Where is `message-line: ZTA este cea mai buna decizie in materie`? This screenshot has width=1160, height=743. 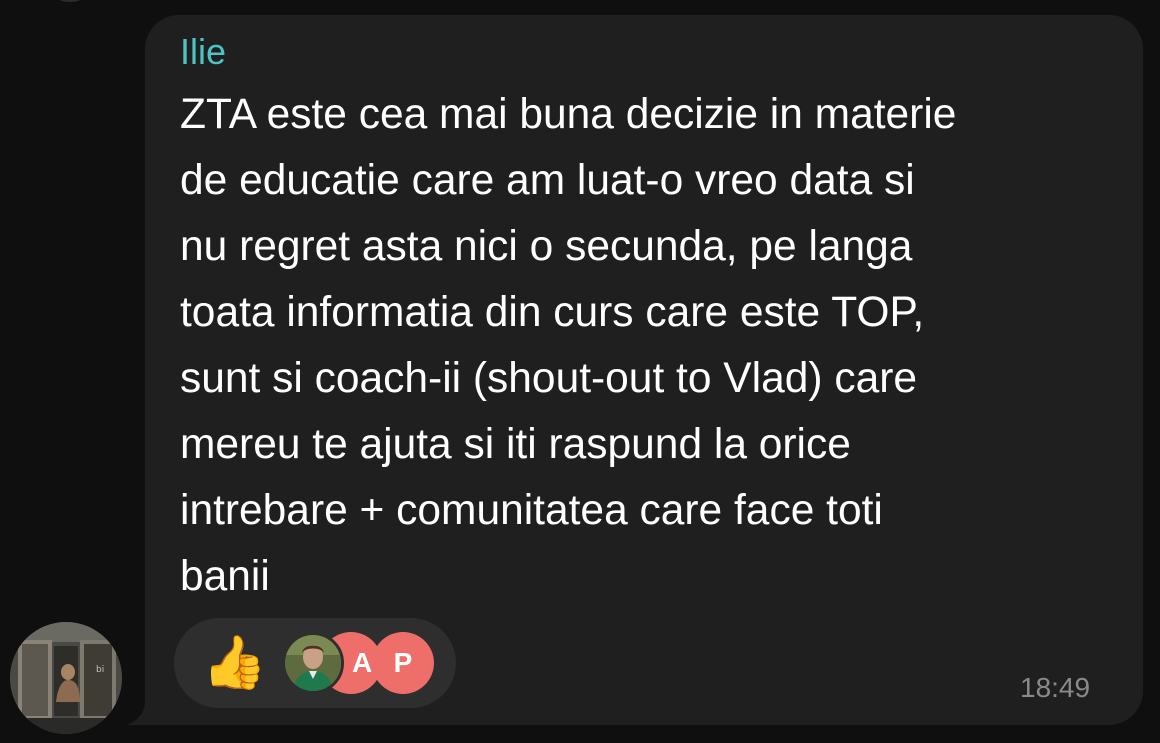 message-line: ZTA este cea mai buna decizie in materie is located at coordinates (568, 114).